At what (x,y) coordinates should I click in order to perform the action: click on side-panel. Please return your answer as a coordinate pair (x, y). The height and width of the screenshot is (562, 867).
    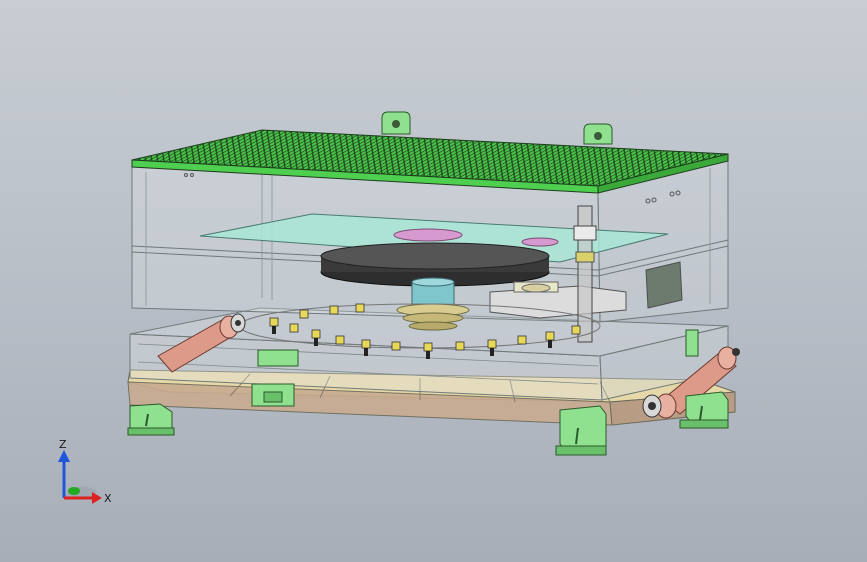
    Looking at the image, I should click on (664, 285).